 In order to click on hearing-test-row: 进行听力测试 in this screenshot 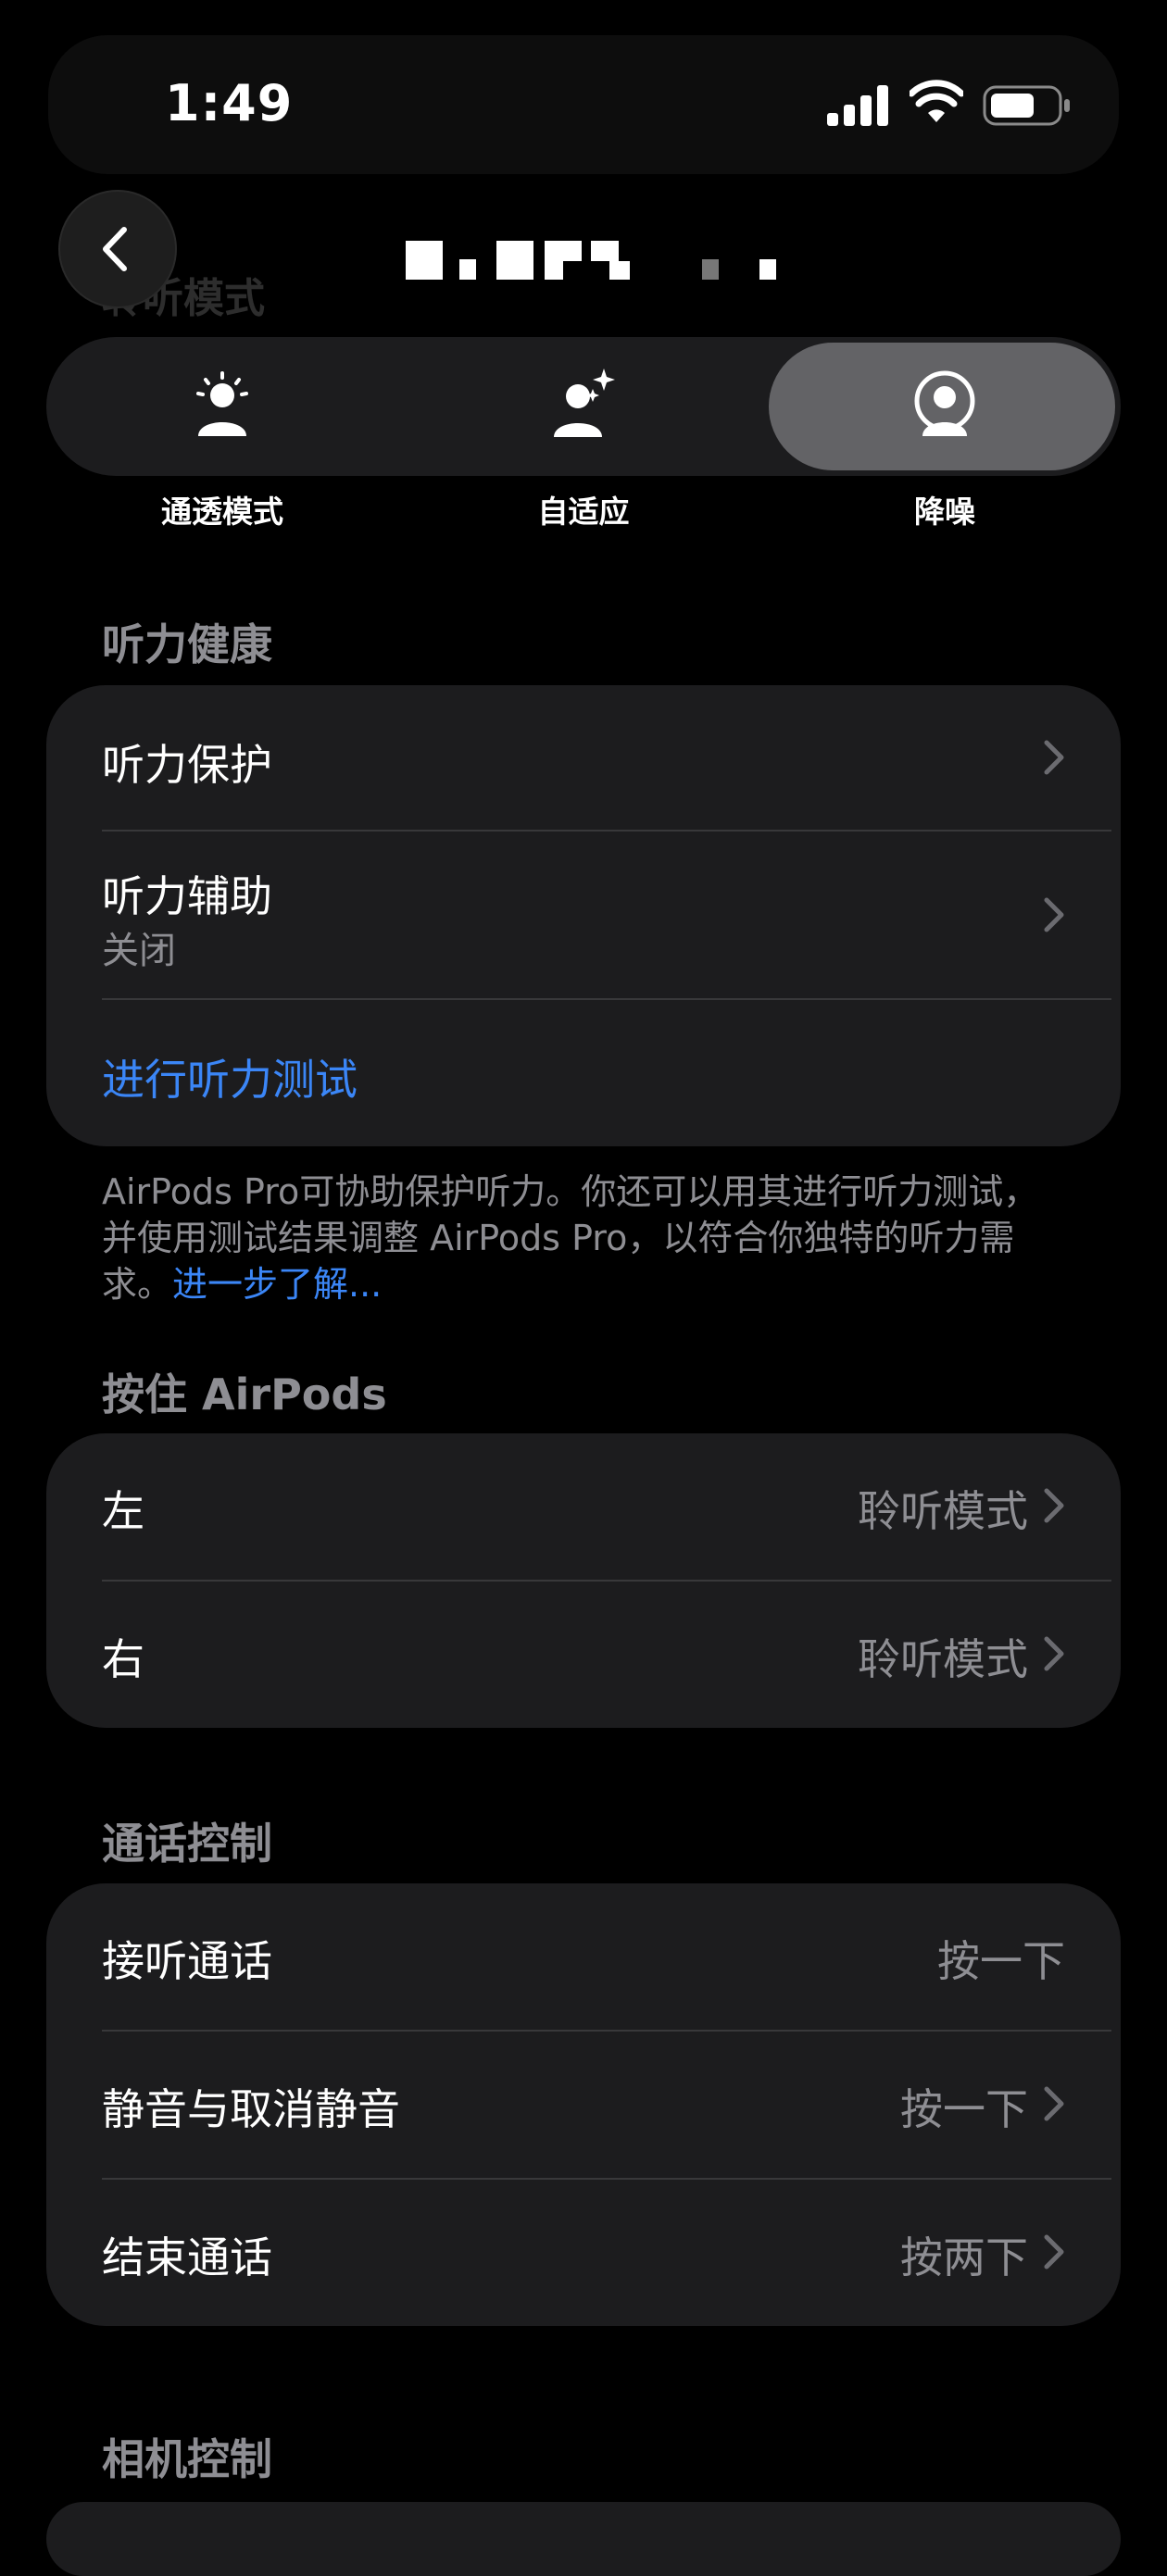, I will do `click(583, 1073)`.